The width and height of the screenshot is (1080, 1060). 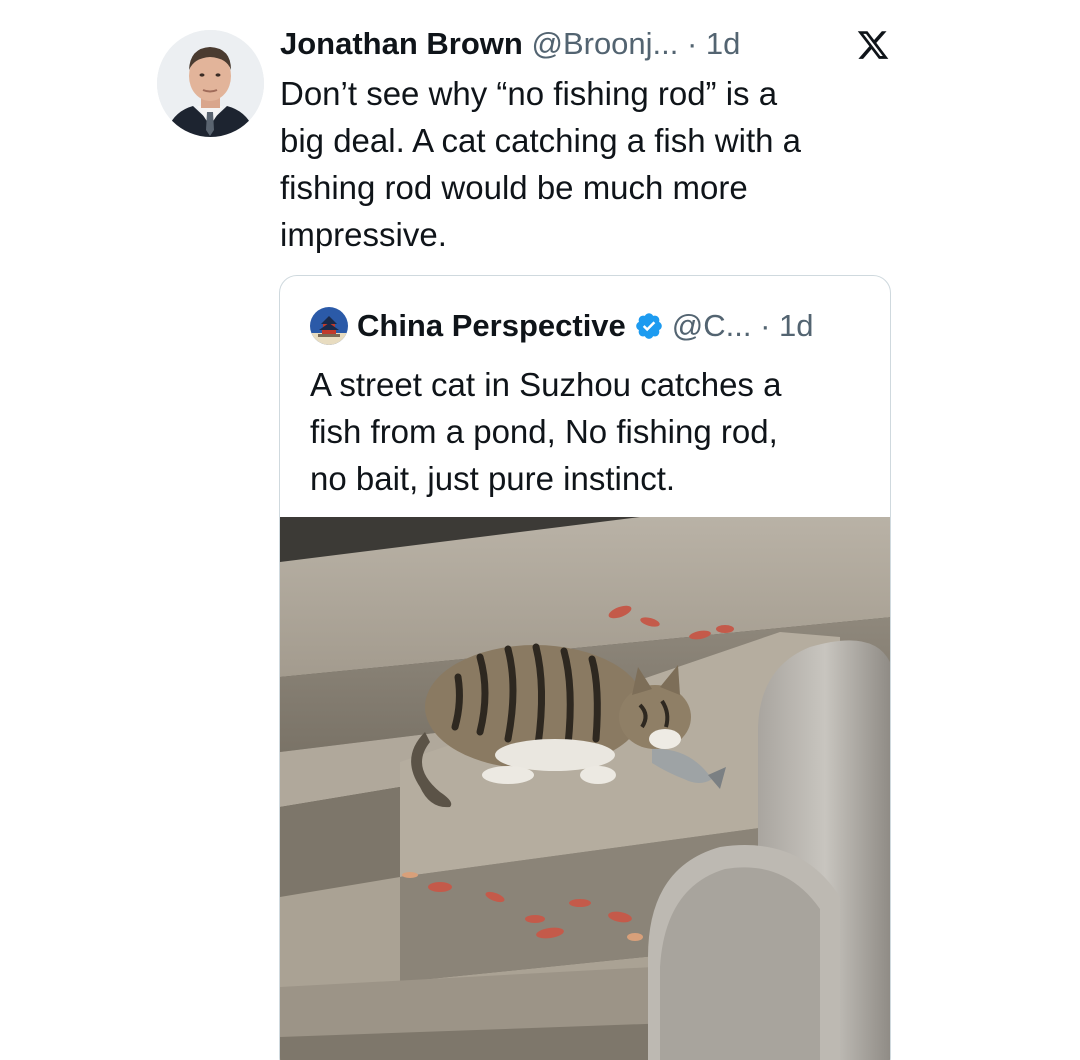 What do you see at coordinates (210, 83) in the screenshot?
I see `author-avatar` at bounding box center [210, 83].